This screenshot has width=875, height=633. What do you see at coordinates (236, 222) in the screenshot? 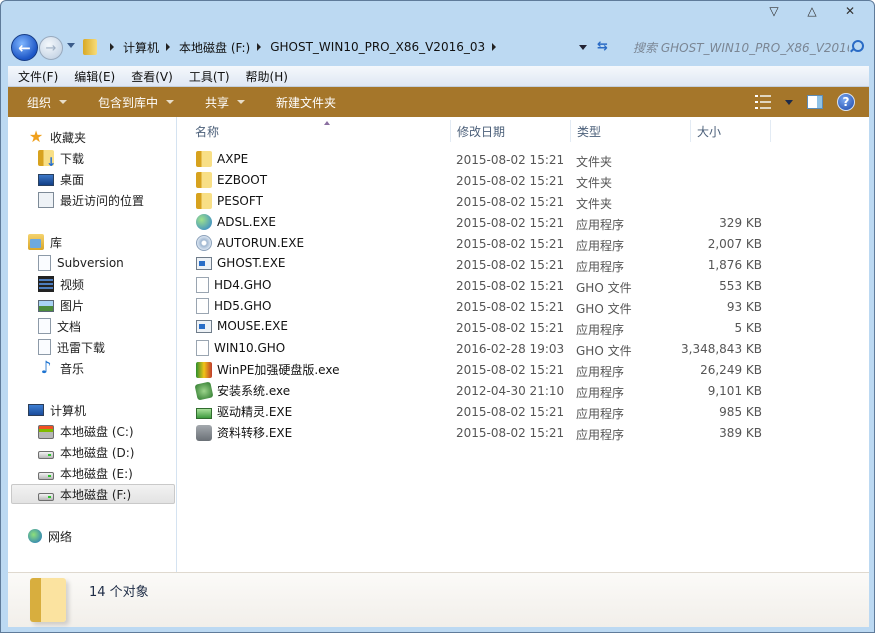
I see `file-name-cell: ADSL.EXE` at bounding box center [236, 222].